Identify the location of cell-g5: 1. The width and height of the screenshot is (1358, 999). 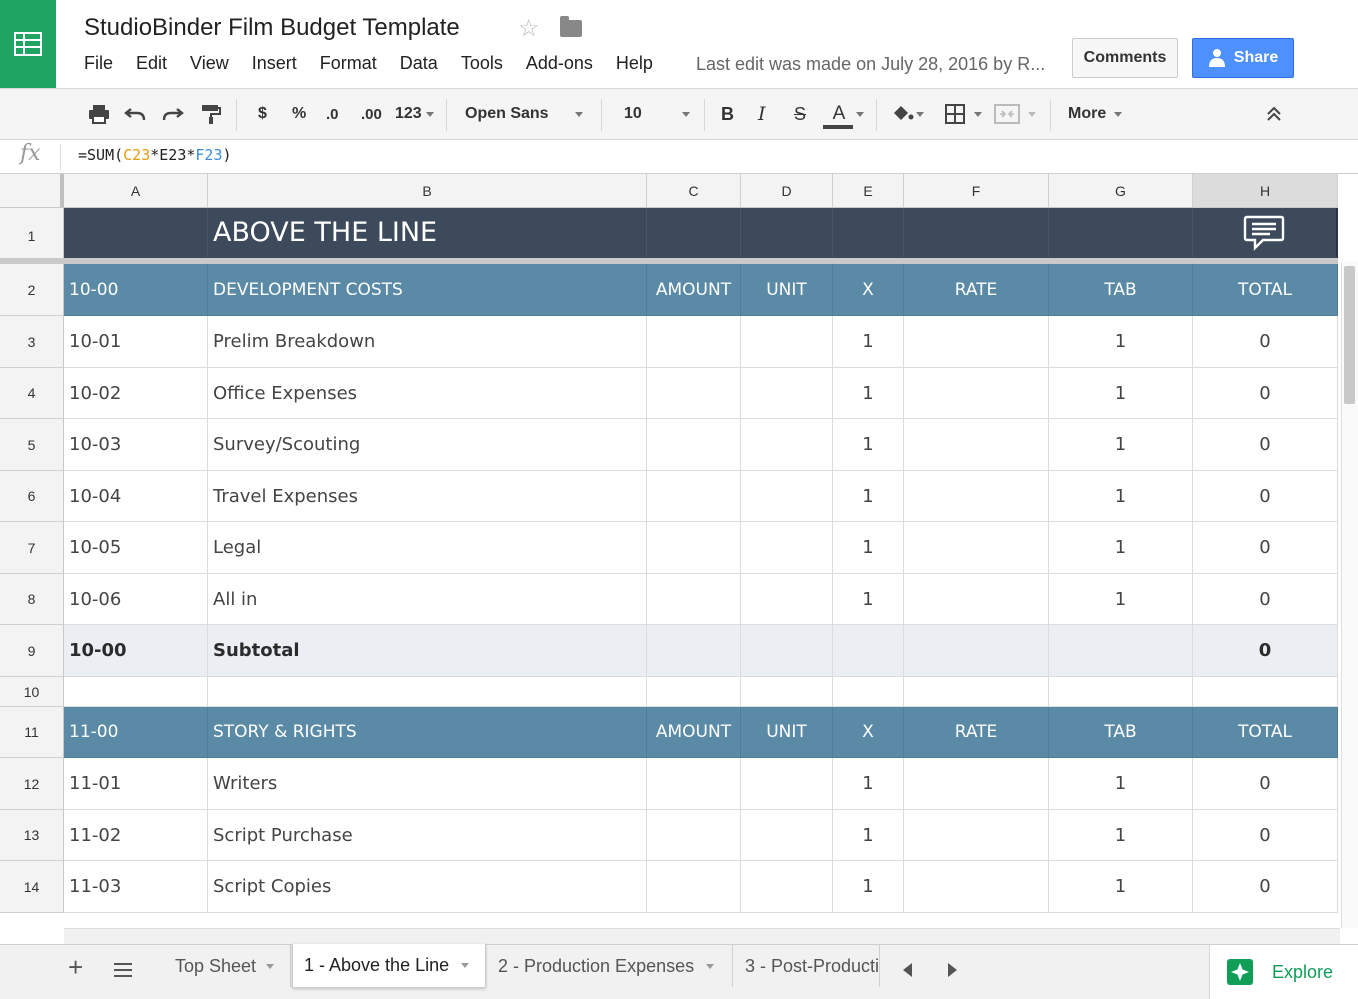
(1121, 445).